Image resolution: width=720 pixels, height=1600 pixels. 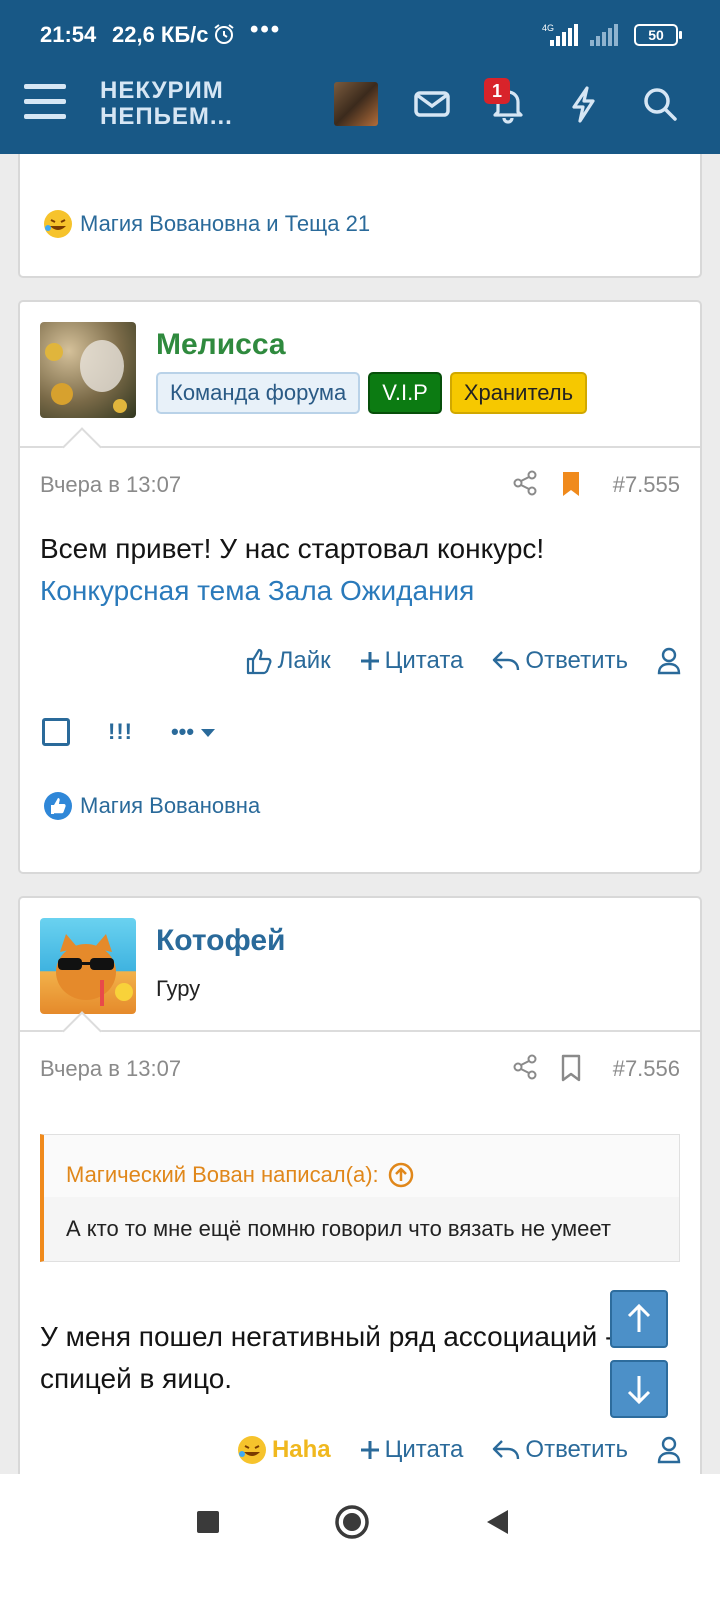 I want to click on user-avatar, so click(x=356, y=104).